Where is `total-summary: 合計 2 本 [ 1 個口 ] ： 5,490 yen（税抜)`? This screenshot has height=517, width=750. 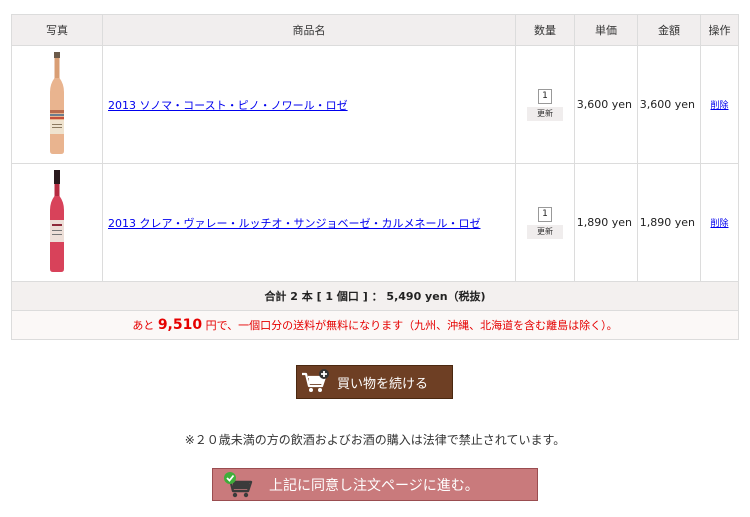
total-summary: 合計 2 本 [ 1 個口 ] ： 5,490 yen（税抜) is located at coordinates (375, 296).